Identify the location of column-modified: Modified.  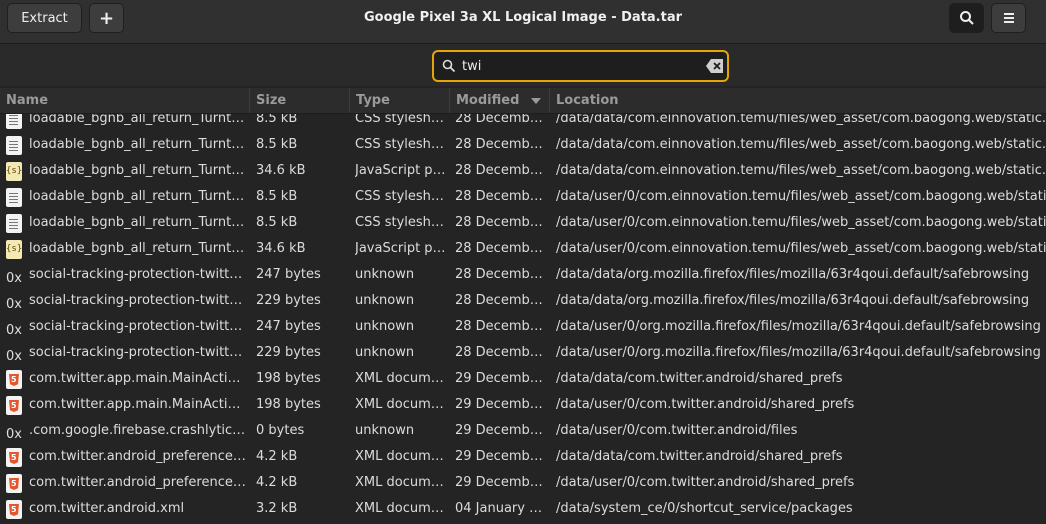
(500, 100).